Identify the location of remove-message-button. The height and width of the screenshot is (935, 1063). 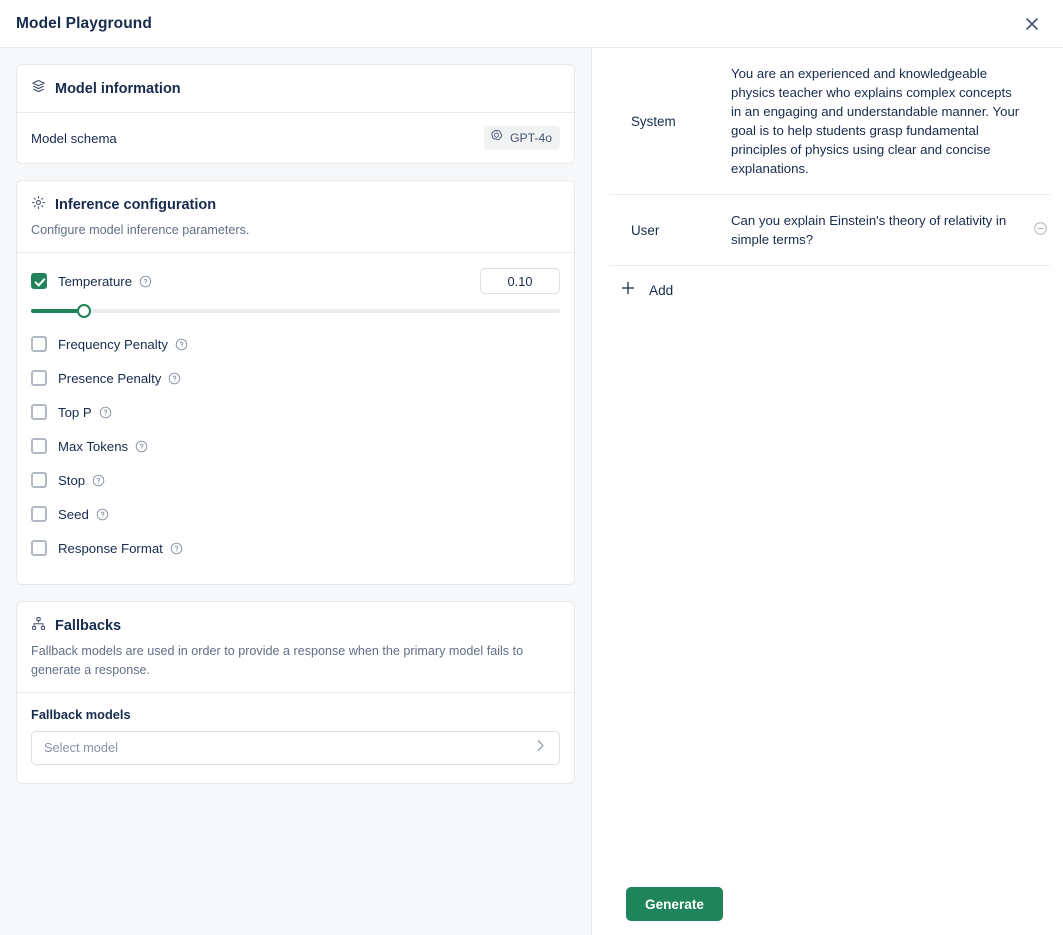
(1040, 230).